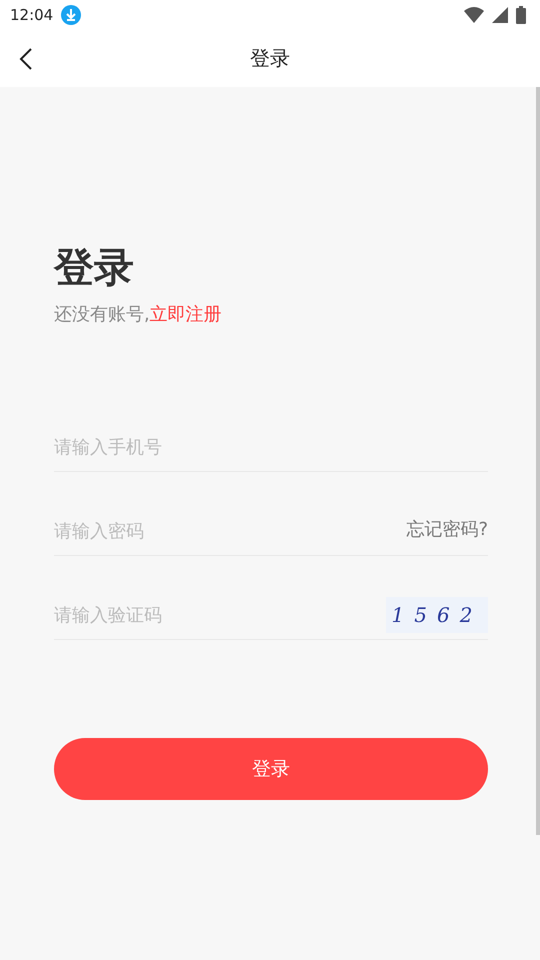 The image size is (540, 960). I want to click on signal-icon, so click(500, 15).